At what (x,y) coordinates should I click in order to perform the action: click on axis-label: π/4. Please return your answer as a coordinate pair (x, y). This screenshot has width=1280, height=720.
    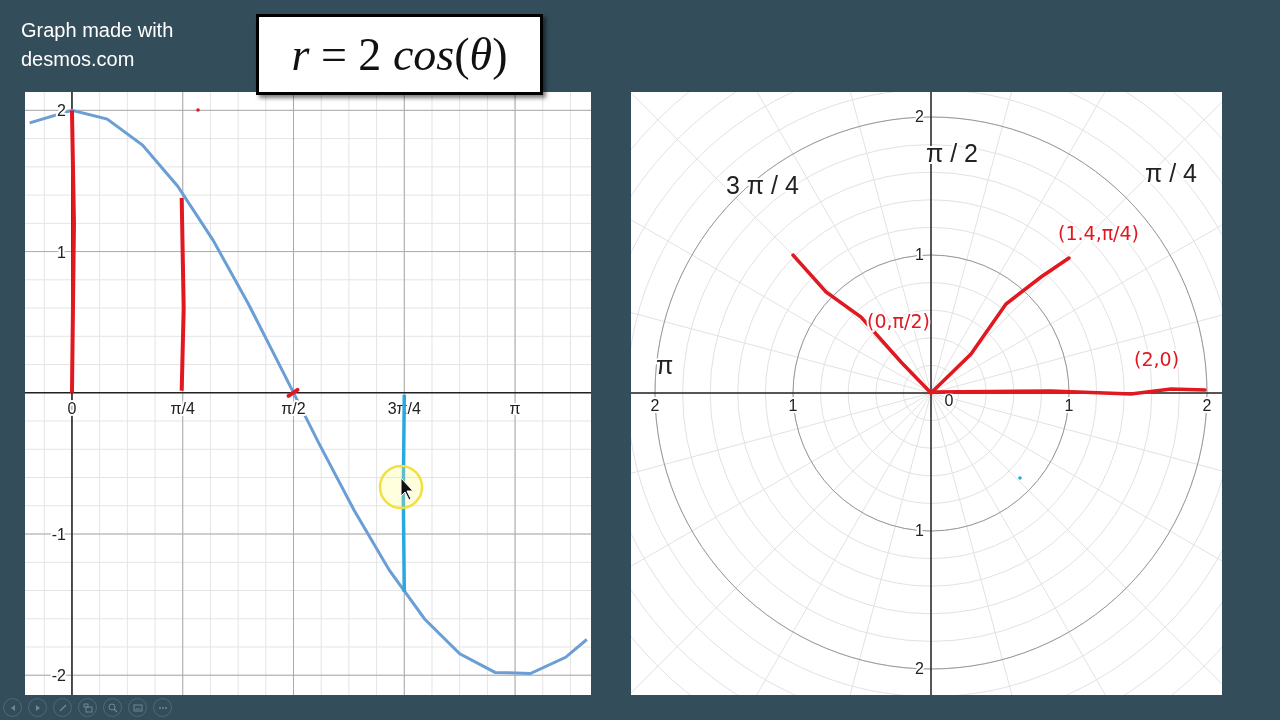
    Looking at the image, I should click on (182, 408).